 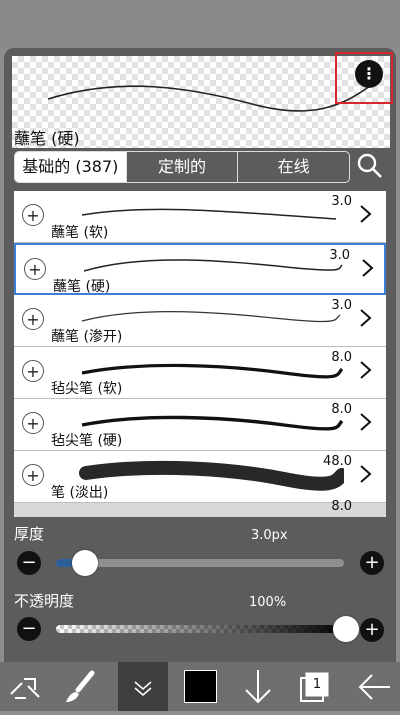 I want to click on list-item-partial: 8.0, so click(x=200, y=508).